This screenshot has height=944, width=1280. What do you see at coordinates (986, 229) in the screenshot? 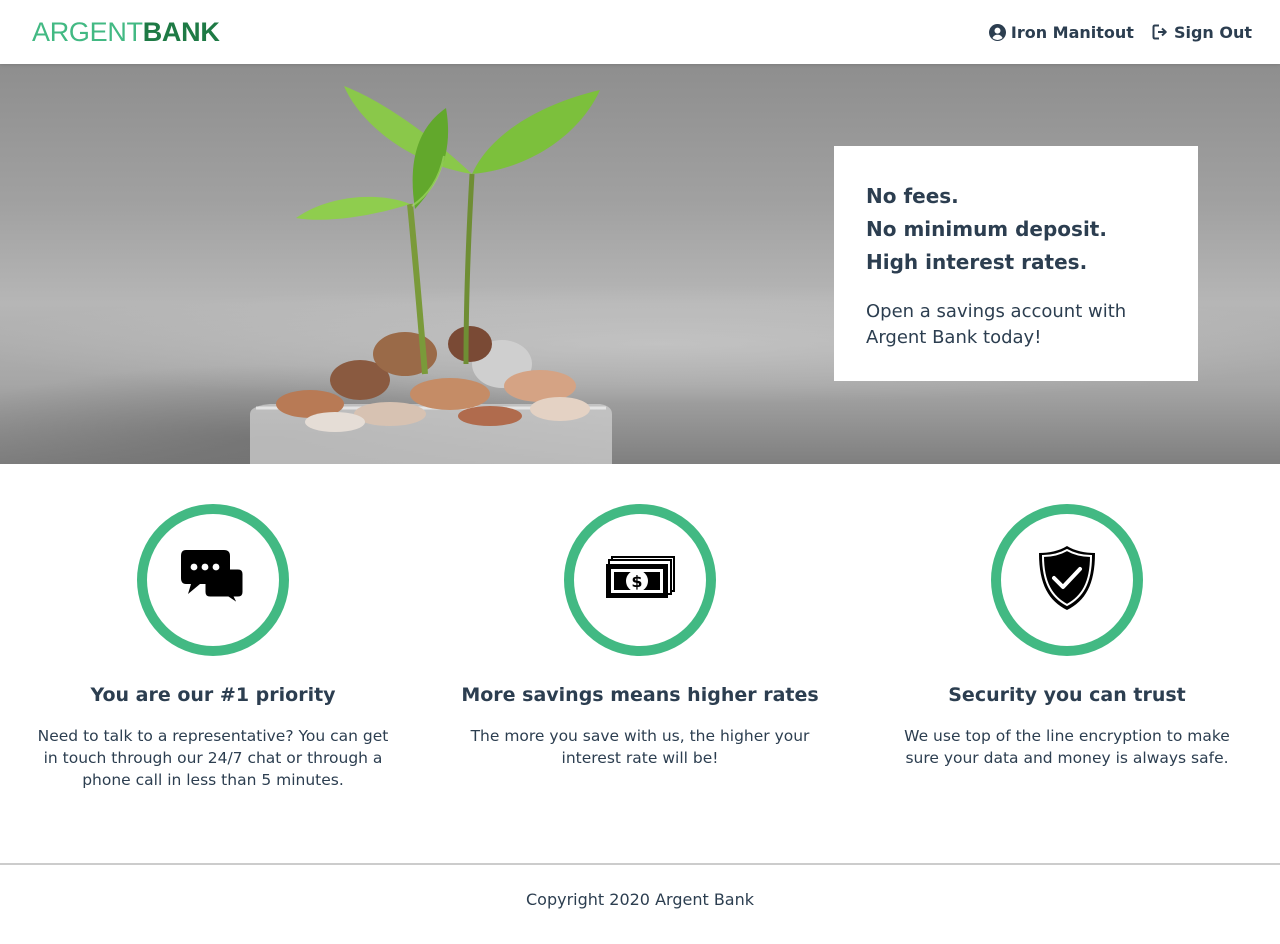
I see `hero-subtitle-no-minimum-deposit: No minimum deposit.` at bounding box center [986, 229].